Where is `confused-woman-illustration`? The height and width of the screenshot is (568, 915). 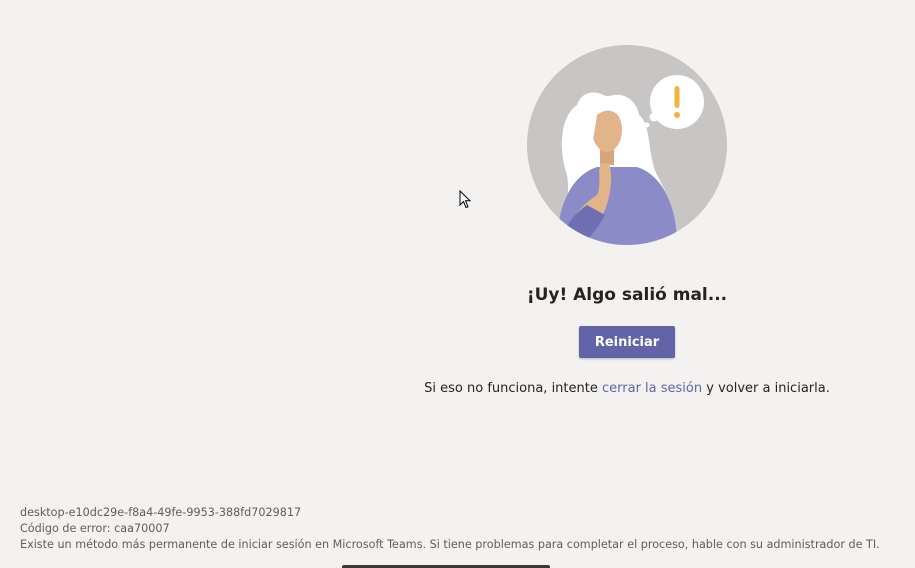 confused-woman-illustration is located at coordinates (627, 145).